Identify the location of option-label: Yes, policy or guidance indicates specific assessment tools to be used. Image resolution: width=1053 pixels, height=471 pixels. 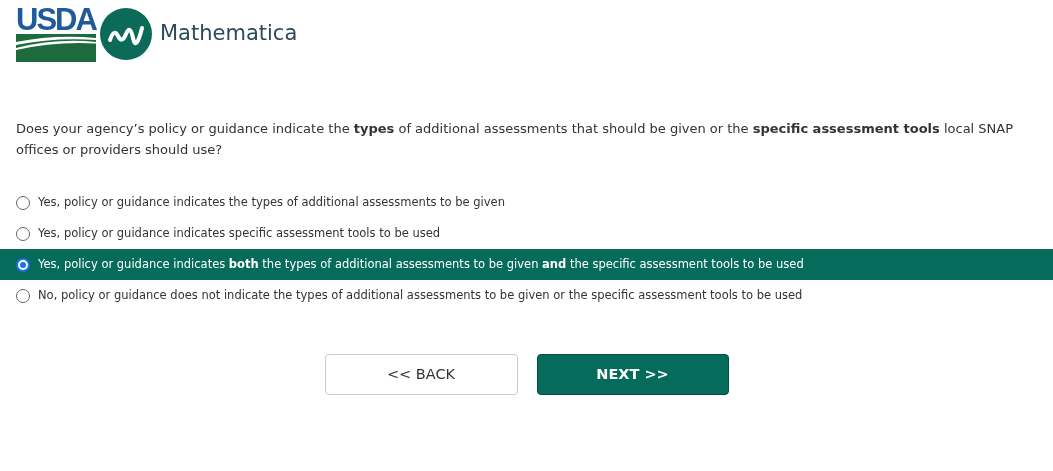
(239, 233).